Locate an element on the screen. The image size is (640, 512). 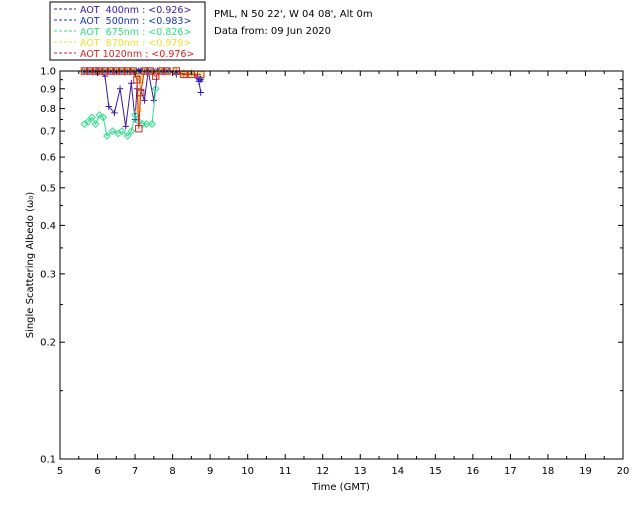
y-tick-label: 0.1 is located at coordinates (48, 460).